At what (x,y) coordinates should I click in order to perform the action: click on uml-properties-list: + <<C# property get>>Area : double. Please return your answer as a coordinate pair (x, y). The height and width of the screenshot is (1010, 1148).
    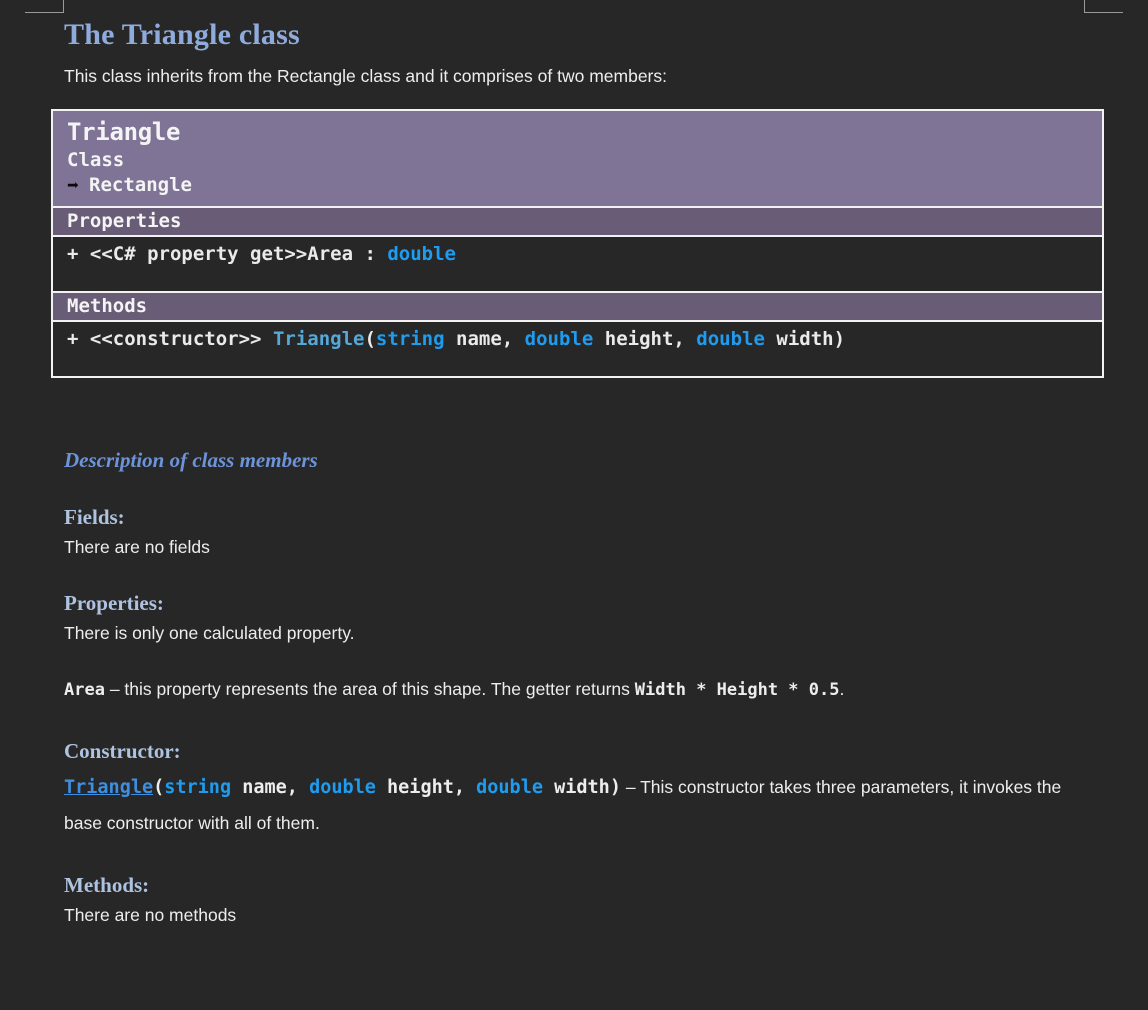
    Looking at the image, I should click on (577, 264).